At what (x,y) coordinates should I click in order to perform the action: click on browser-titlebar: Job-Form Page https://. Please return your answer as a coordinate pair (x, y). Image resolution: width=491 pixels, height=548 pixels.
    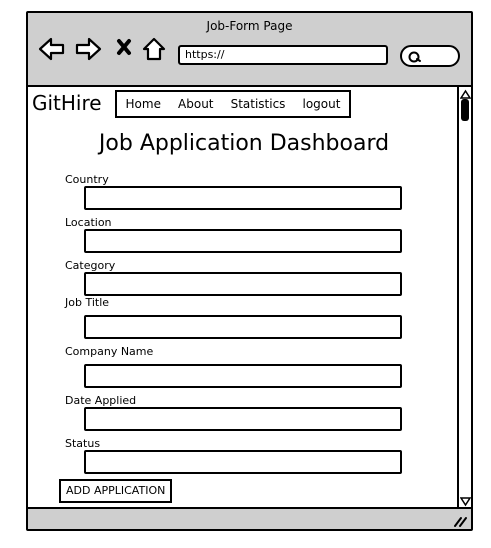
    Looking at the image, I should click on (249, 50).